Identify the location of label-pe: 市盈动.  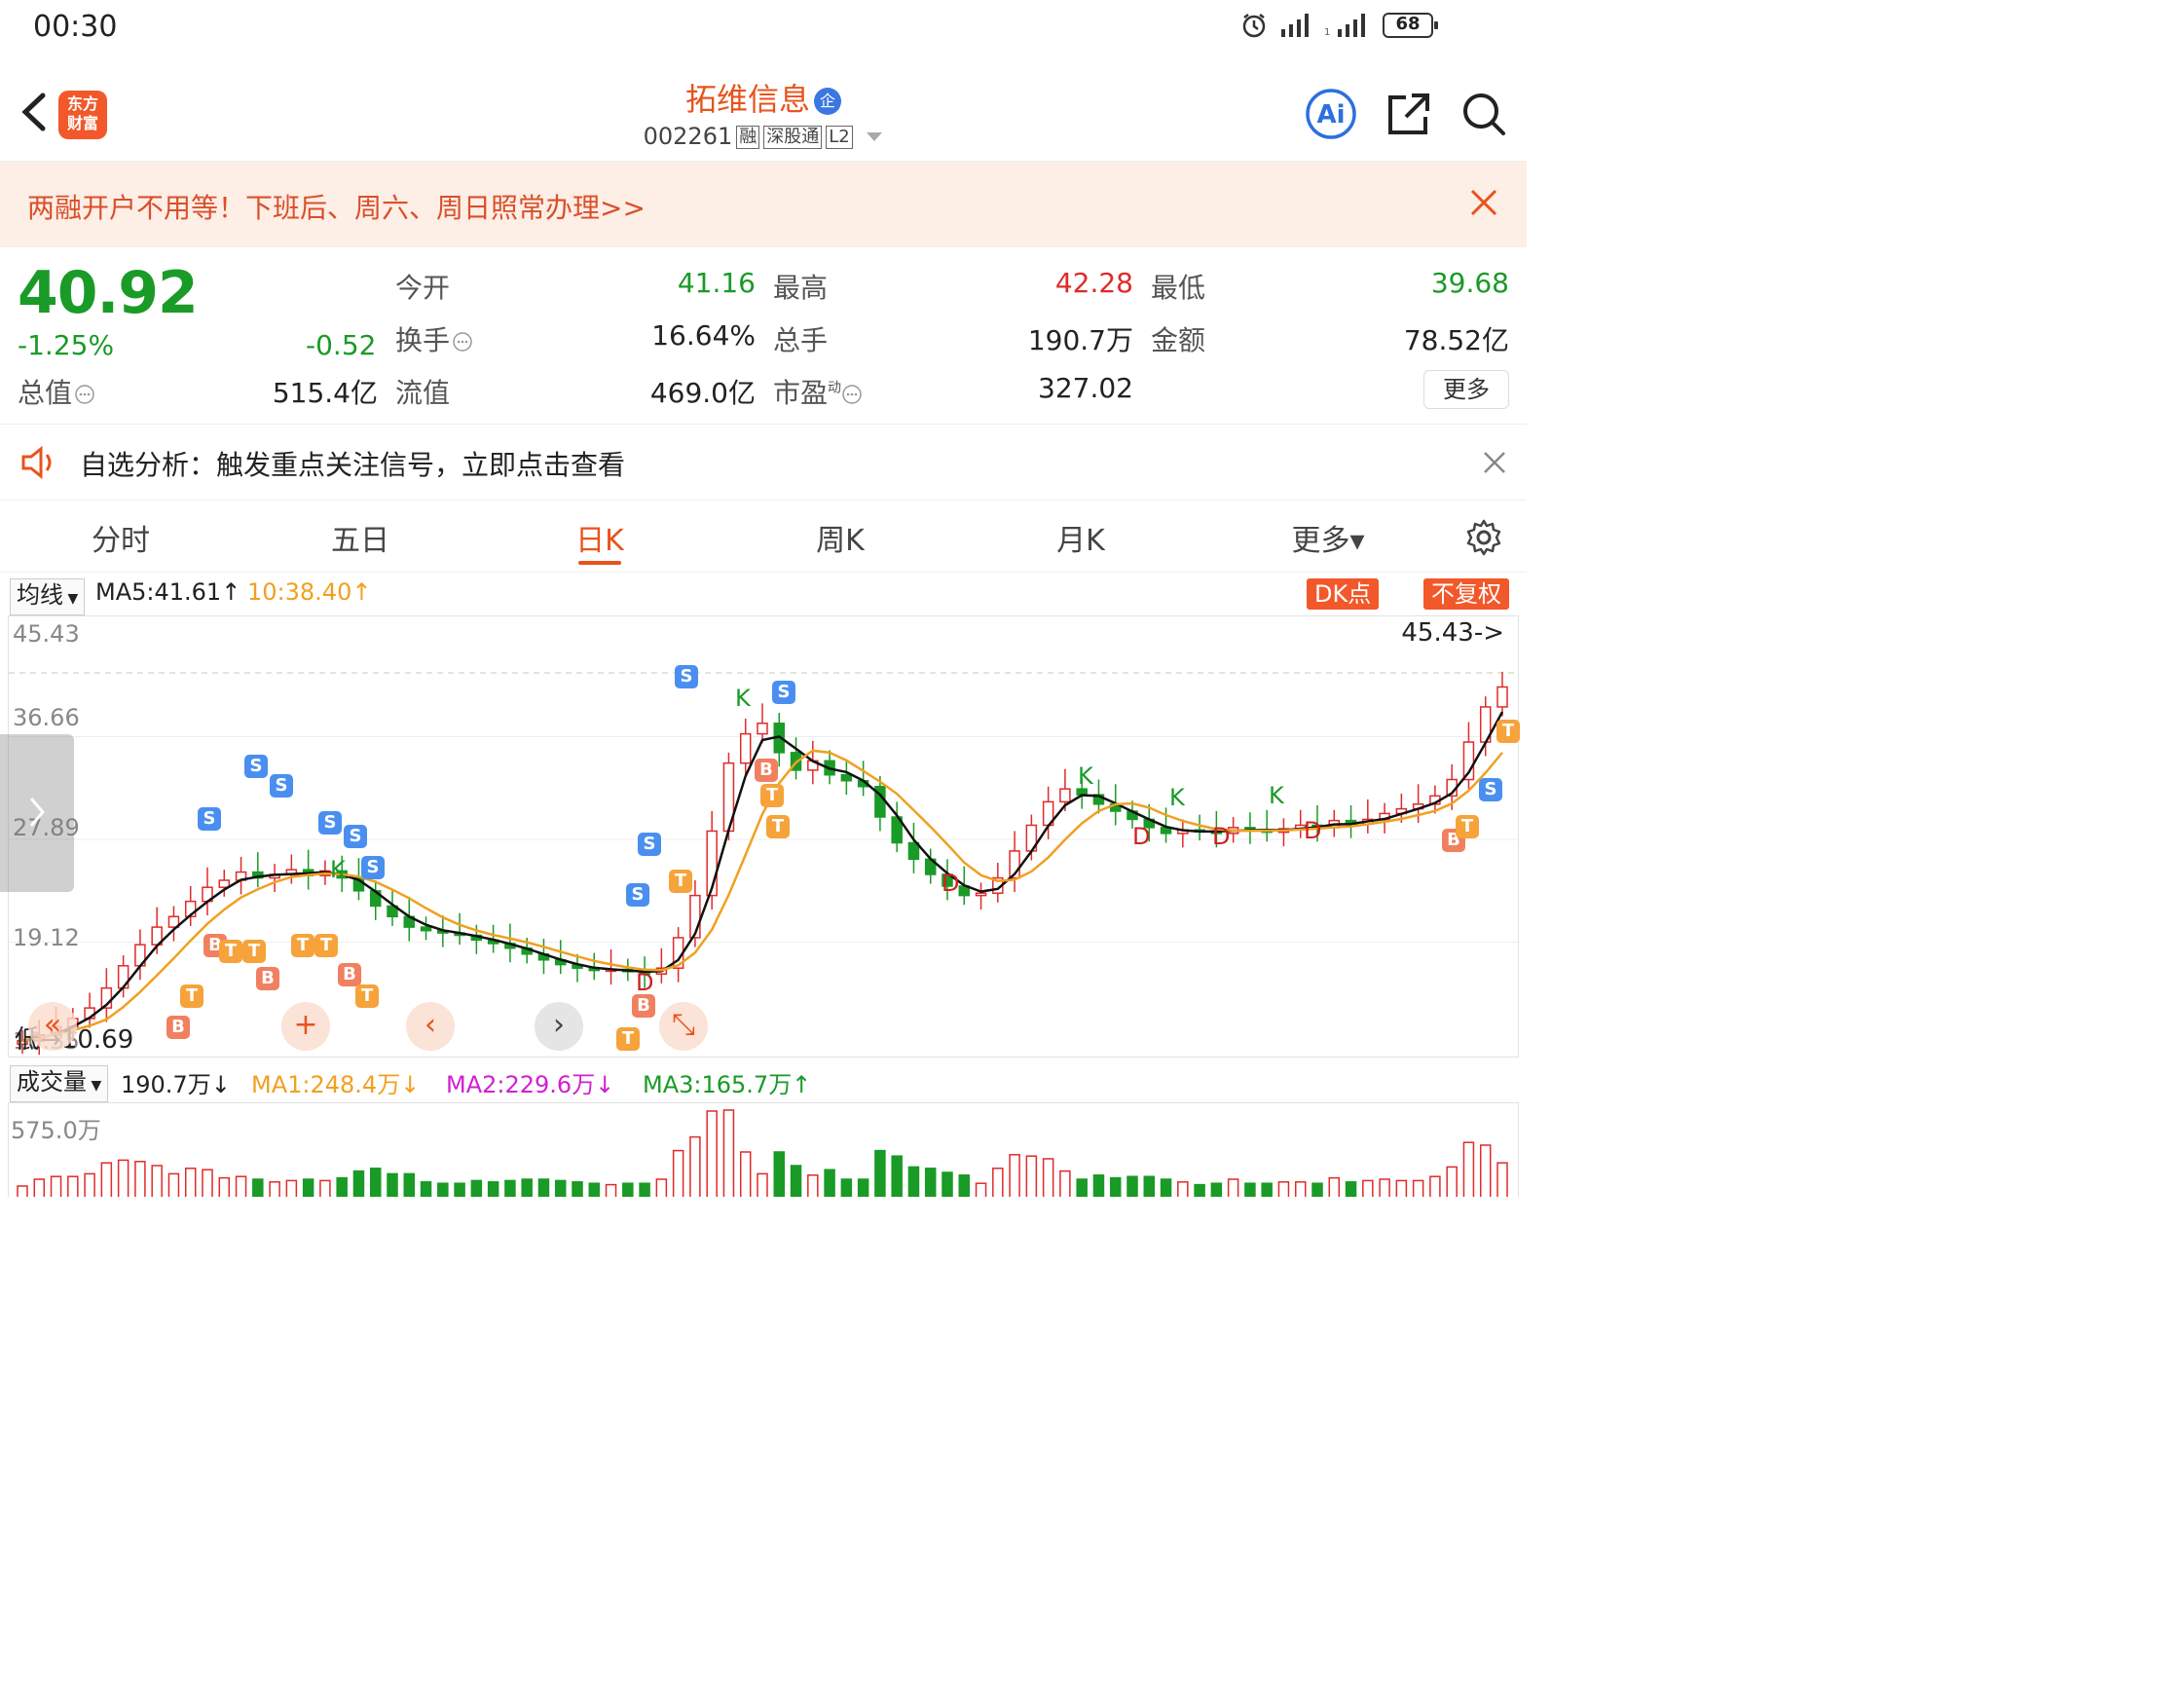
(818, 391).